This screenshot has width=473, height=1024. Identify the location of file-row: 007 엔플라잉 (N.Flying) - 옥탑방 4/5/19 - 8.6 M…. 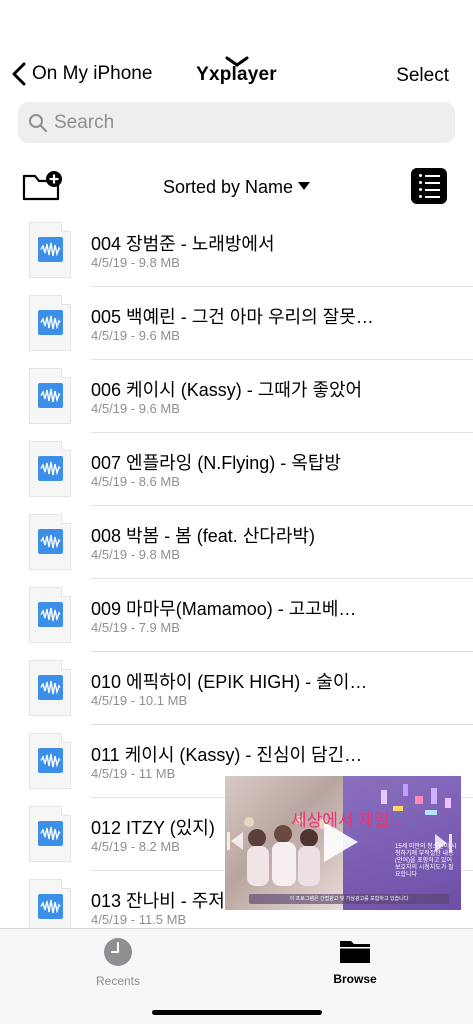
(236, 469).